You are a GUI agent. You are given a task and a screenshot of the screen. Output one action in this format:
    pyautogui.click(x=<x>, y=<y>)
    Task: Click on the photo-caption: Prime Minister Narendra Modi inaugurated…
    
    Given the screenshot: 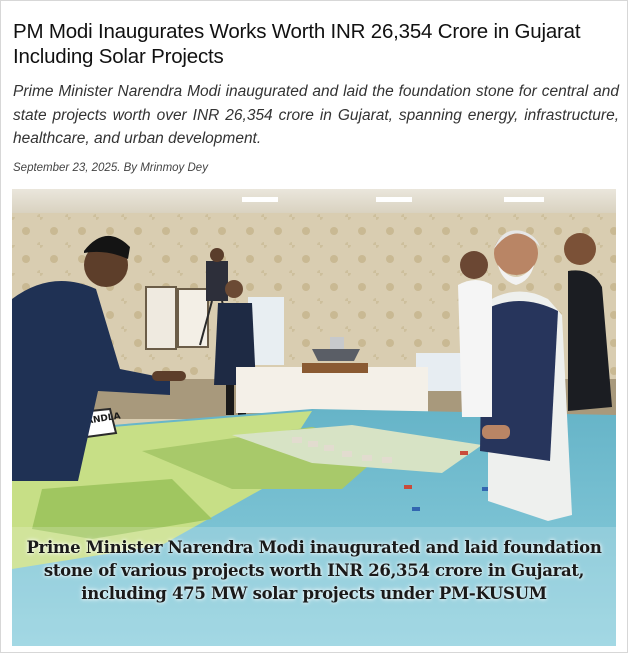 What is the action you would take?
    pyautogui.click(x=314, y=570)
    